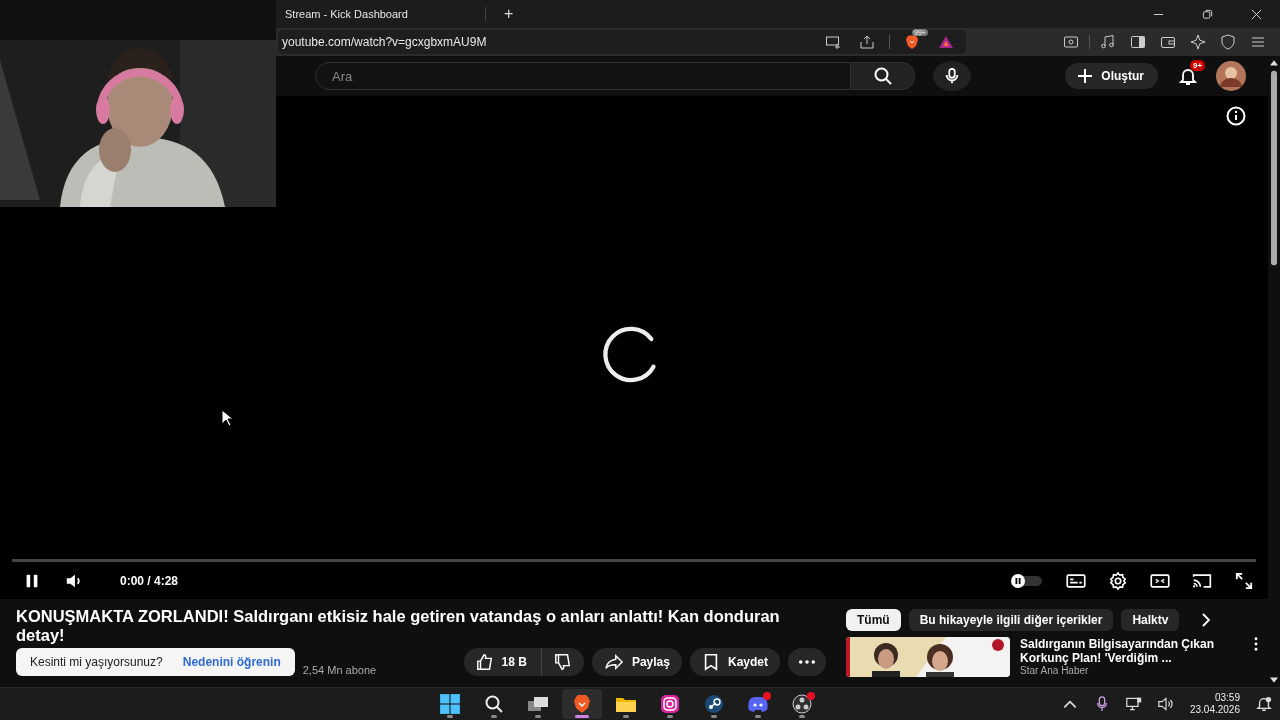 The height and width of the screenshot is (720, 1280). I want to click on autoplay-toggle, so click(1027, 580).